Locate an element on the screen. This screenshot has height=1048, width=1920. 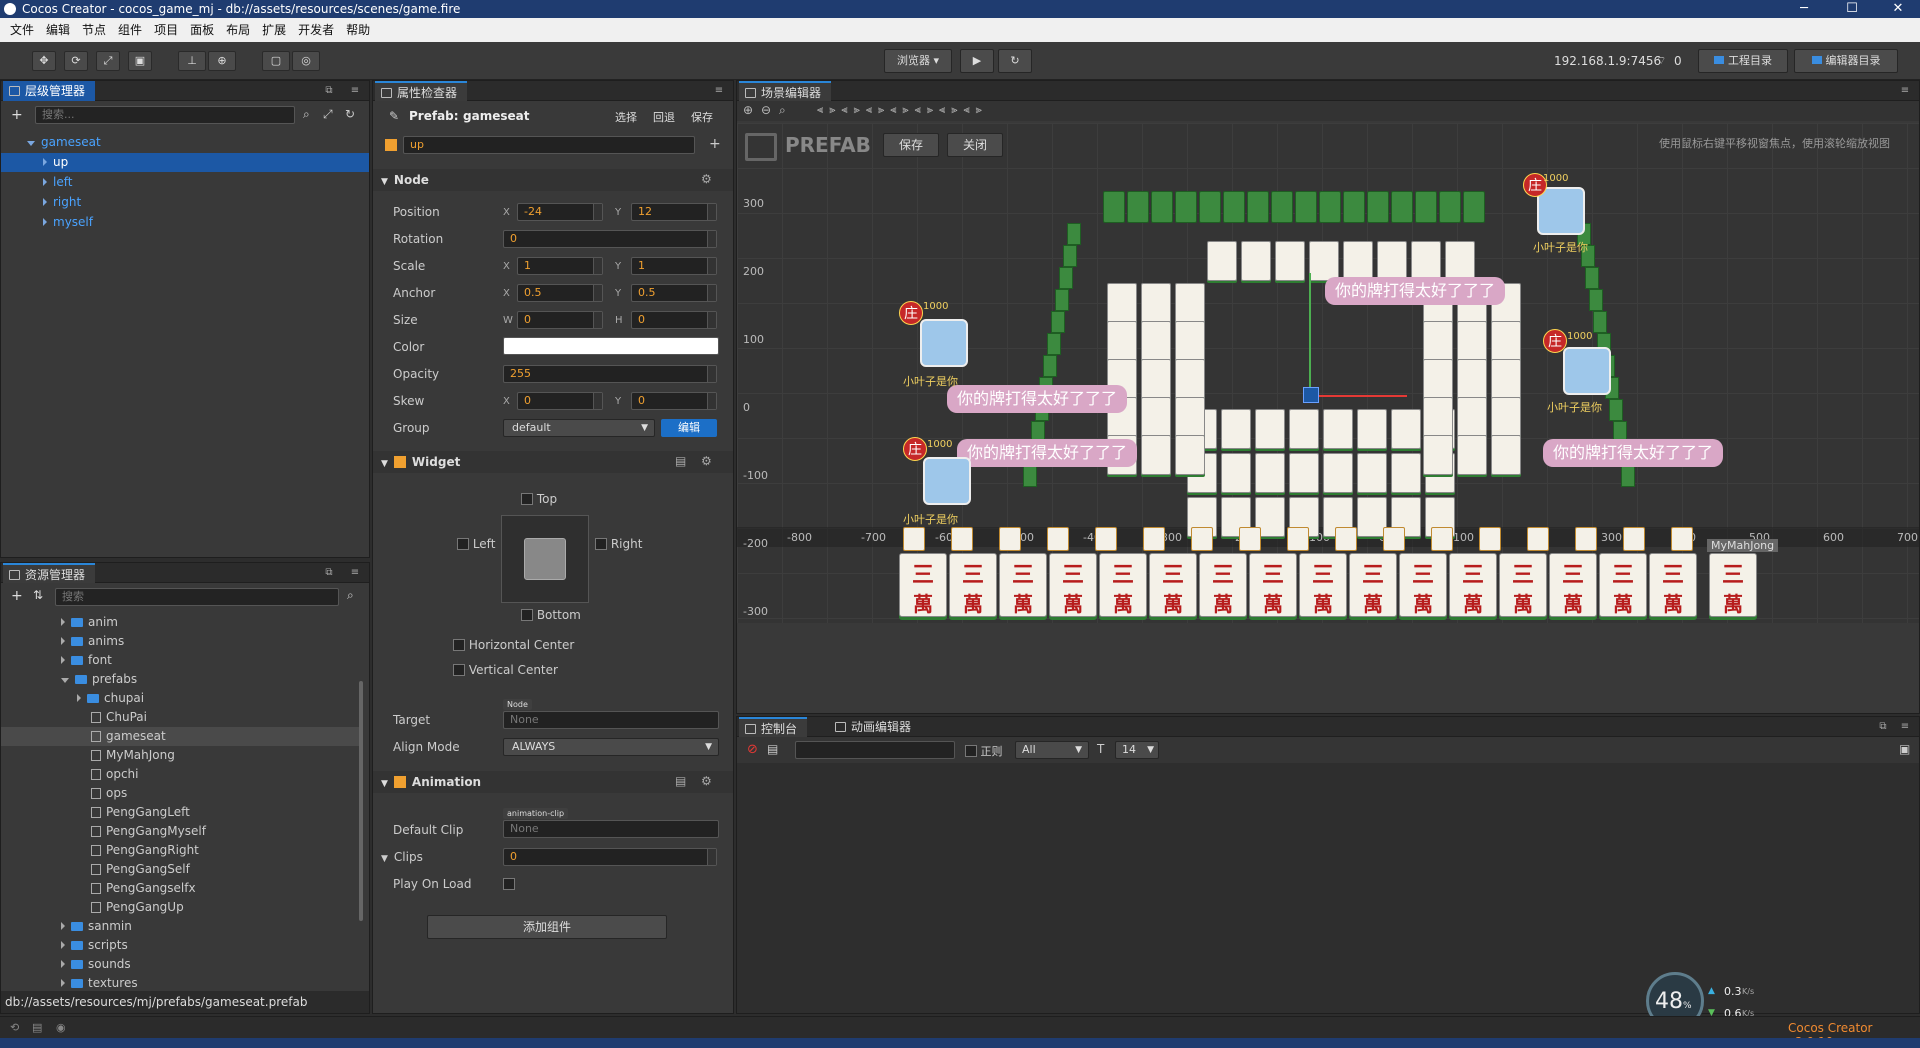
rotate-tool-icon: ⟳ is located at coordinates (76, 61).